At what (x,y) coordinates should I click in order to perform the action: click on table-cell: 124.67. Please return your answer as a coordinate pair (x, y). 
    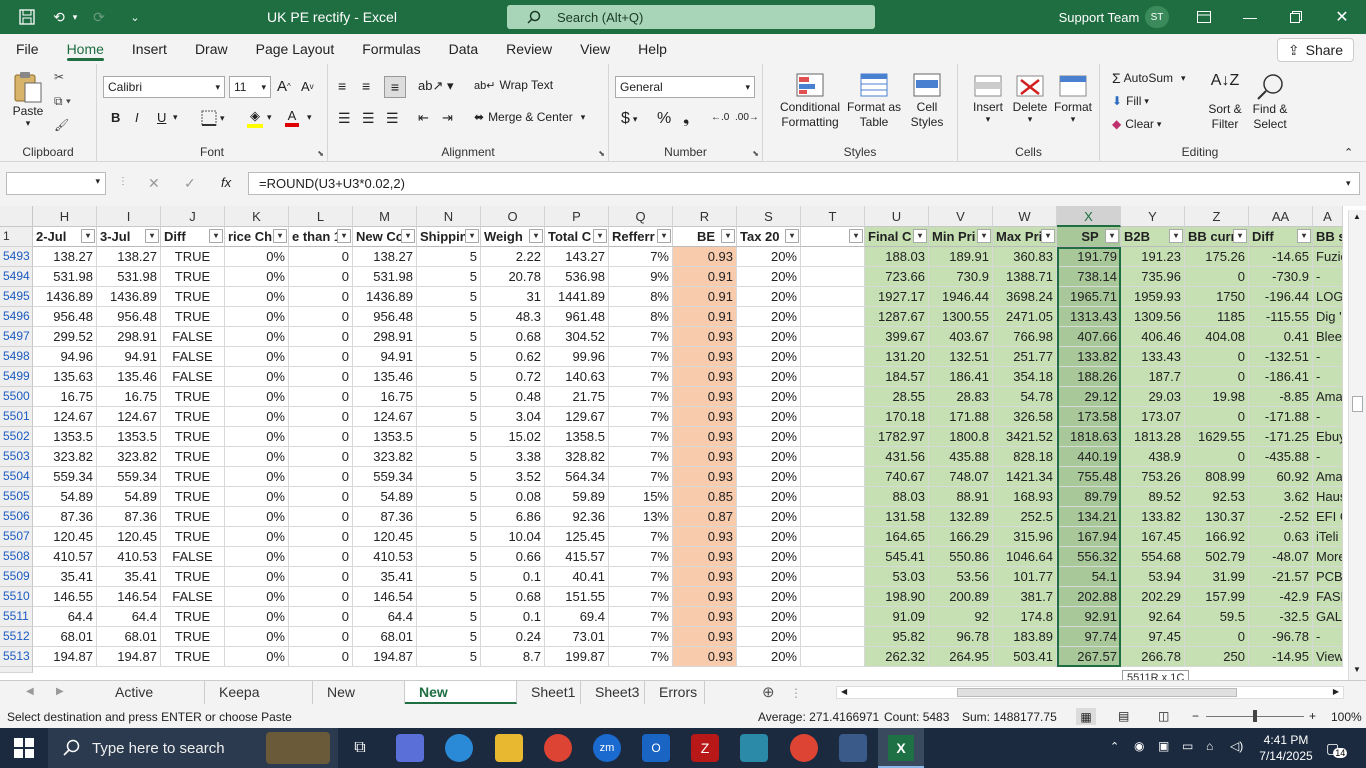
    Looking at the image, I should click on (129, 417).